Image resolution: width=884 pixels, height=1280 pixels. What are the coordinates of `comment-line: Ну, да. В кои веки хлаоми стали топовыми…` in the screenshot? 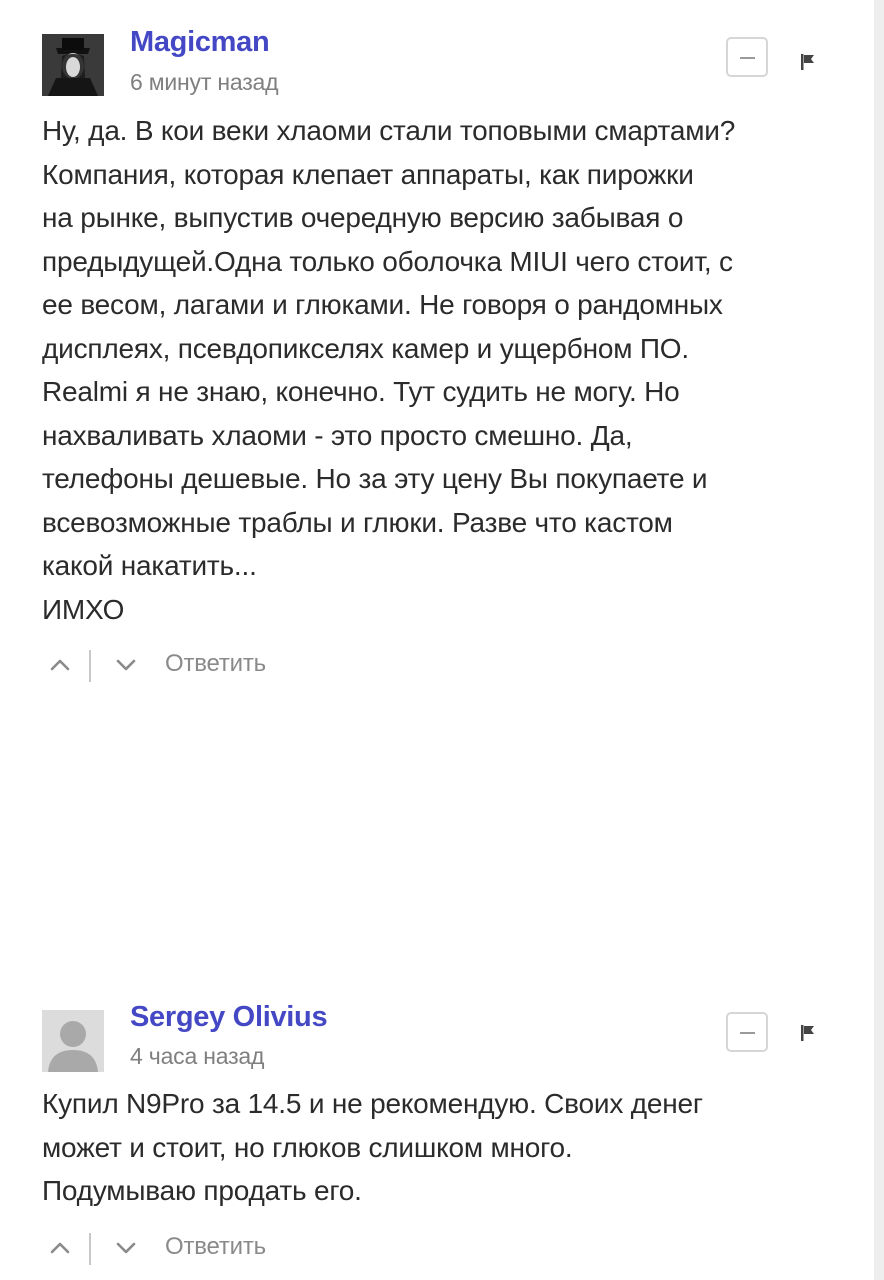 It's located at (389, 130).